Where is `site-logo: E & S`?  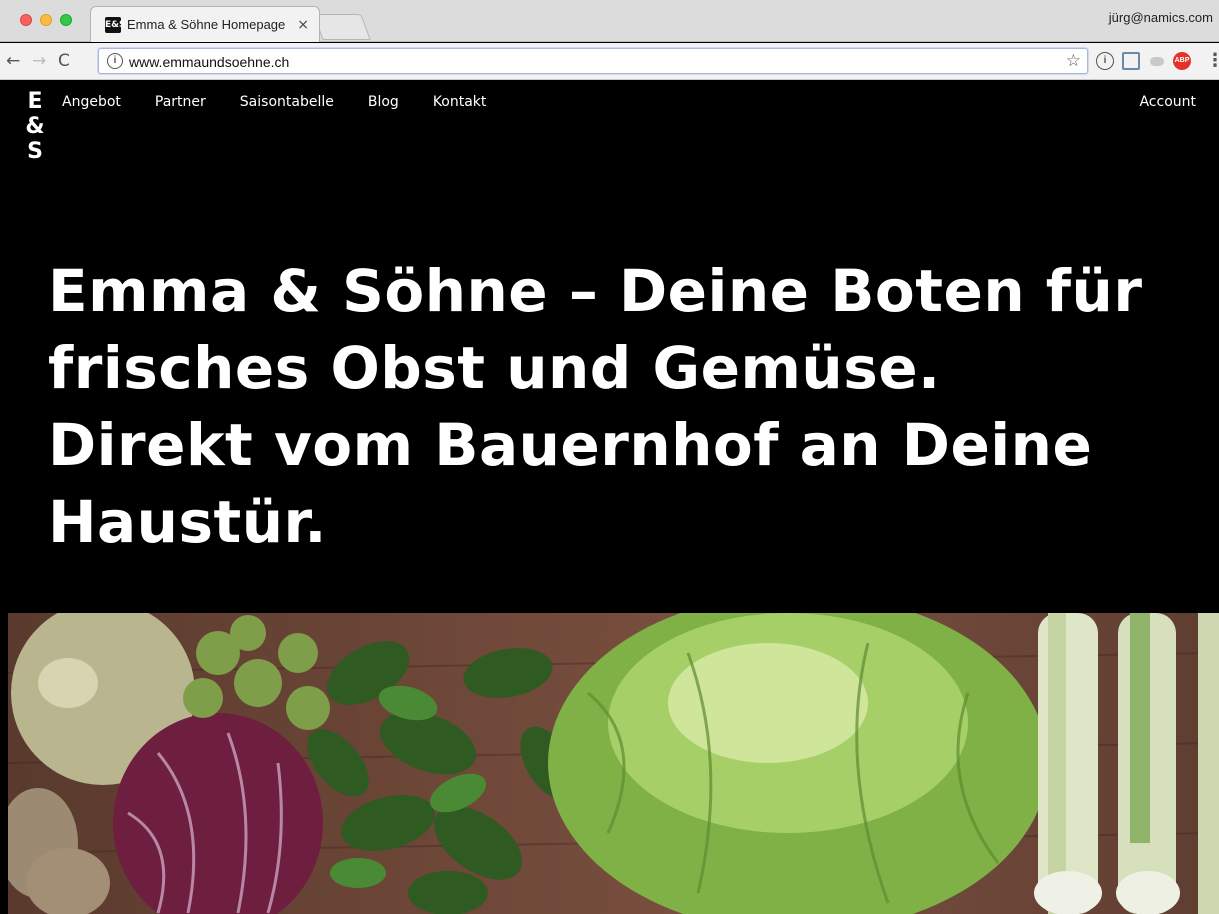 site-logo: E & S is located at coordinates (35, 128).